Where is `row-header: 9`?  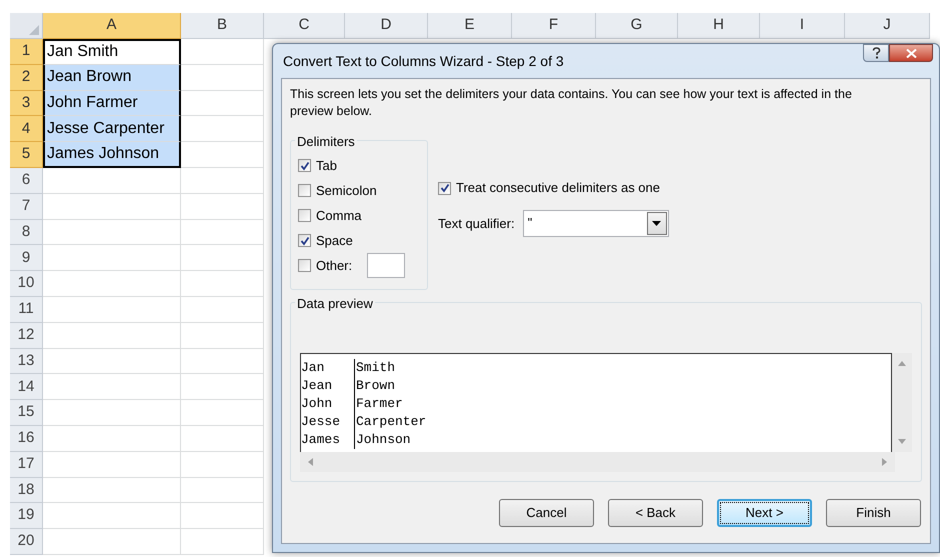
row-header: 9 is located at coordinates (26, 258).